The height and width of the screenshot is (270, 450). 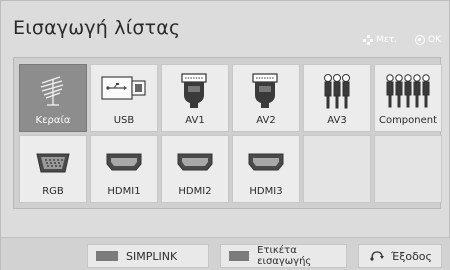 I want to click on input-label-button-label: Ετικέτα εισαγωγής, so click(x=284, y=256).